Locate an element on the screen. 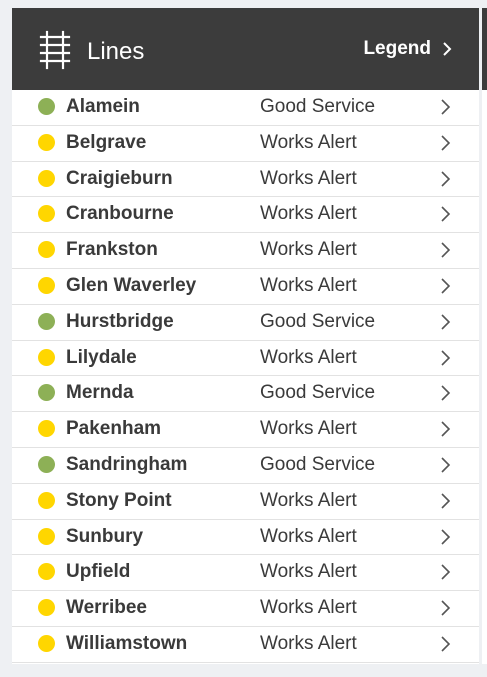 The height and width of the screenshot is (677, 487). line-name: Frankston is located at coordinates (112, 250).